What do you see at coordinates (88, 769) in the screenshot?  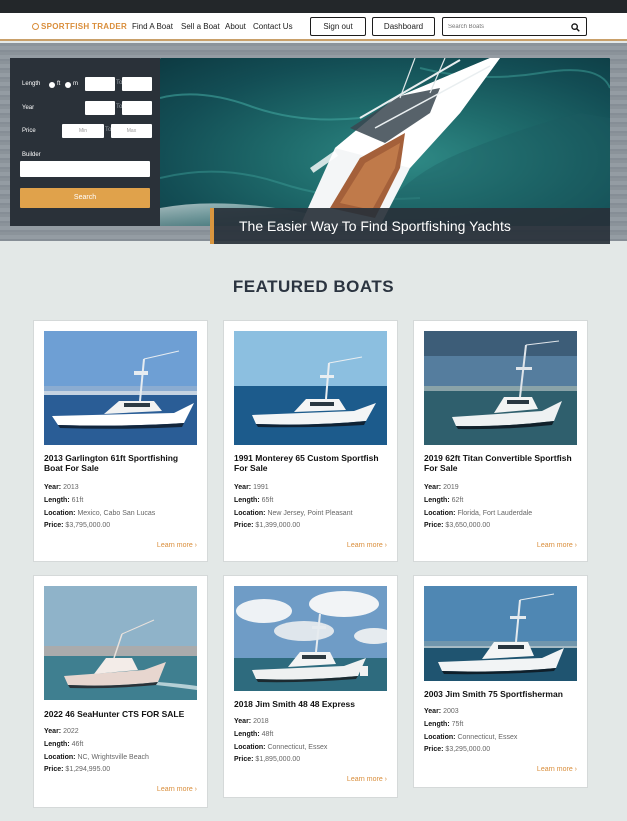 I see `price-value: $1,294,995.00` at bounding box center [88, 769].